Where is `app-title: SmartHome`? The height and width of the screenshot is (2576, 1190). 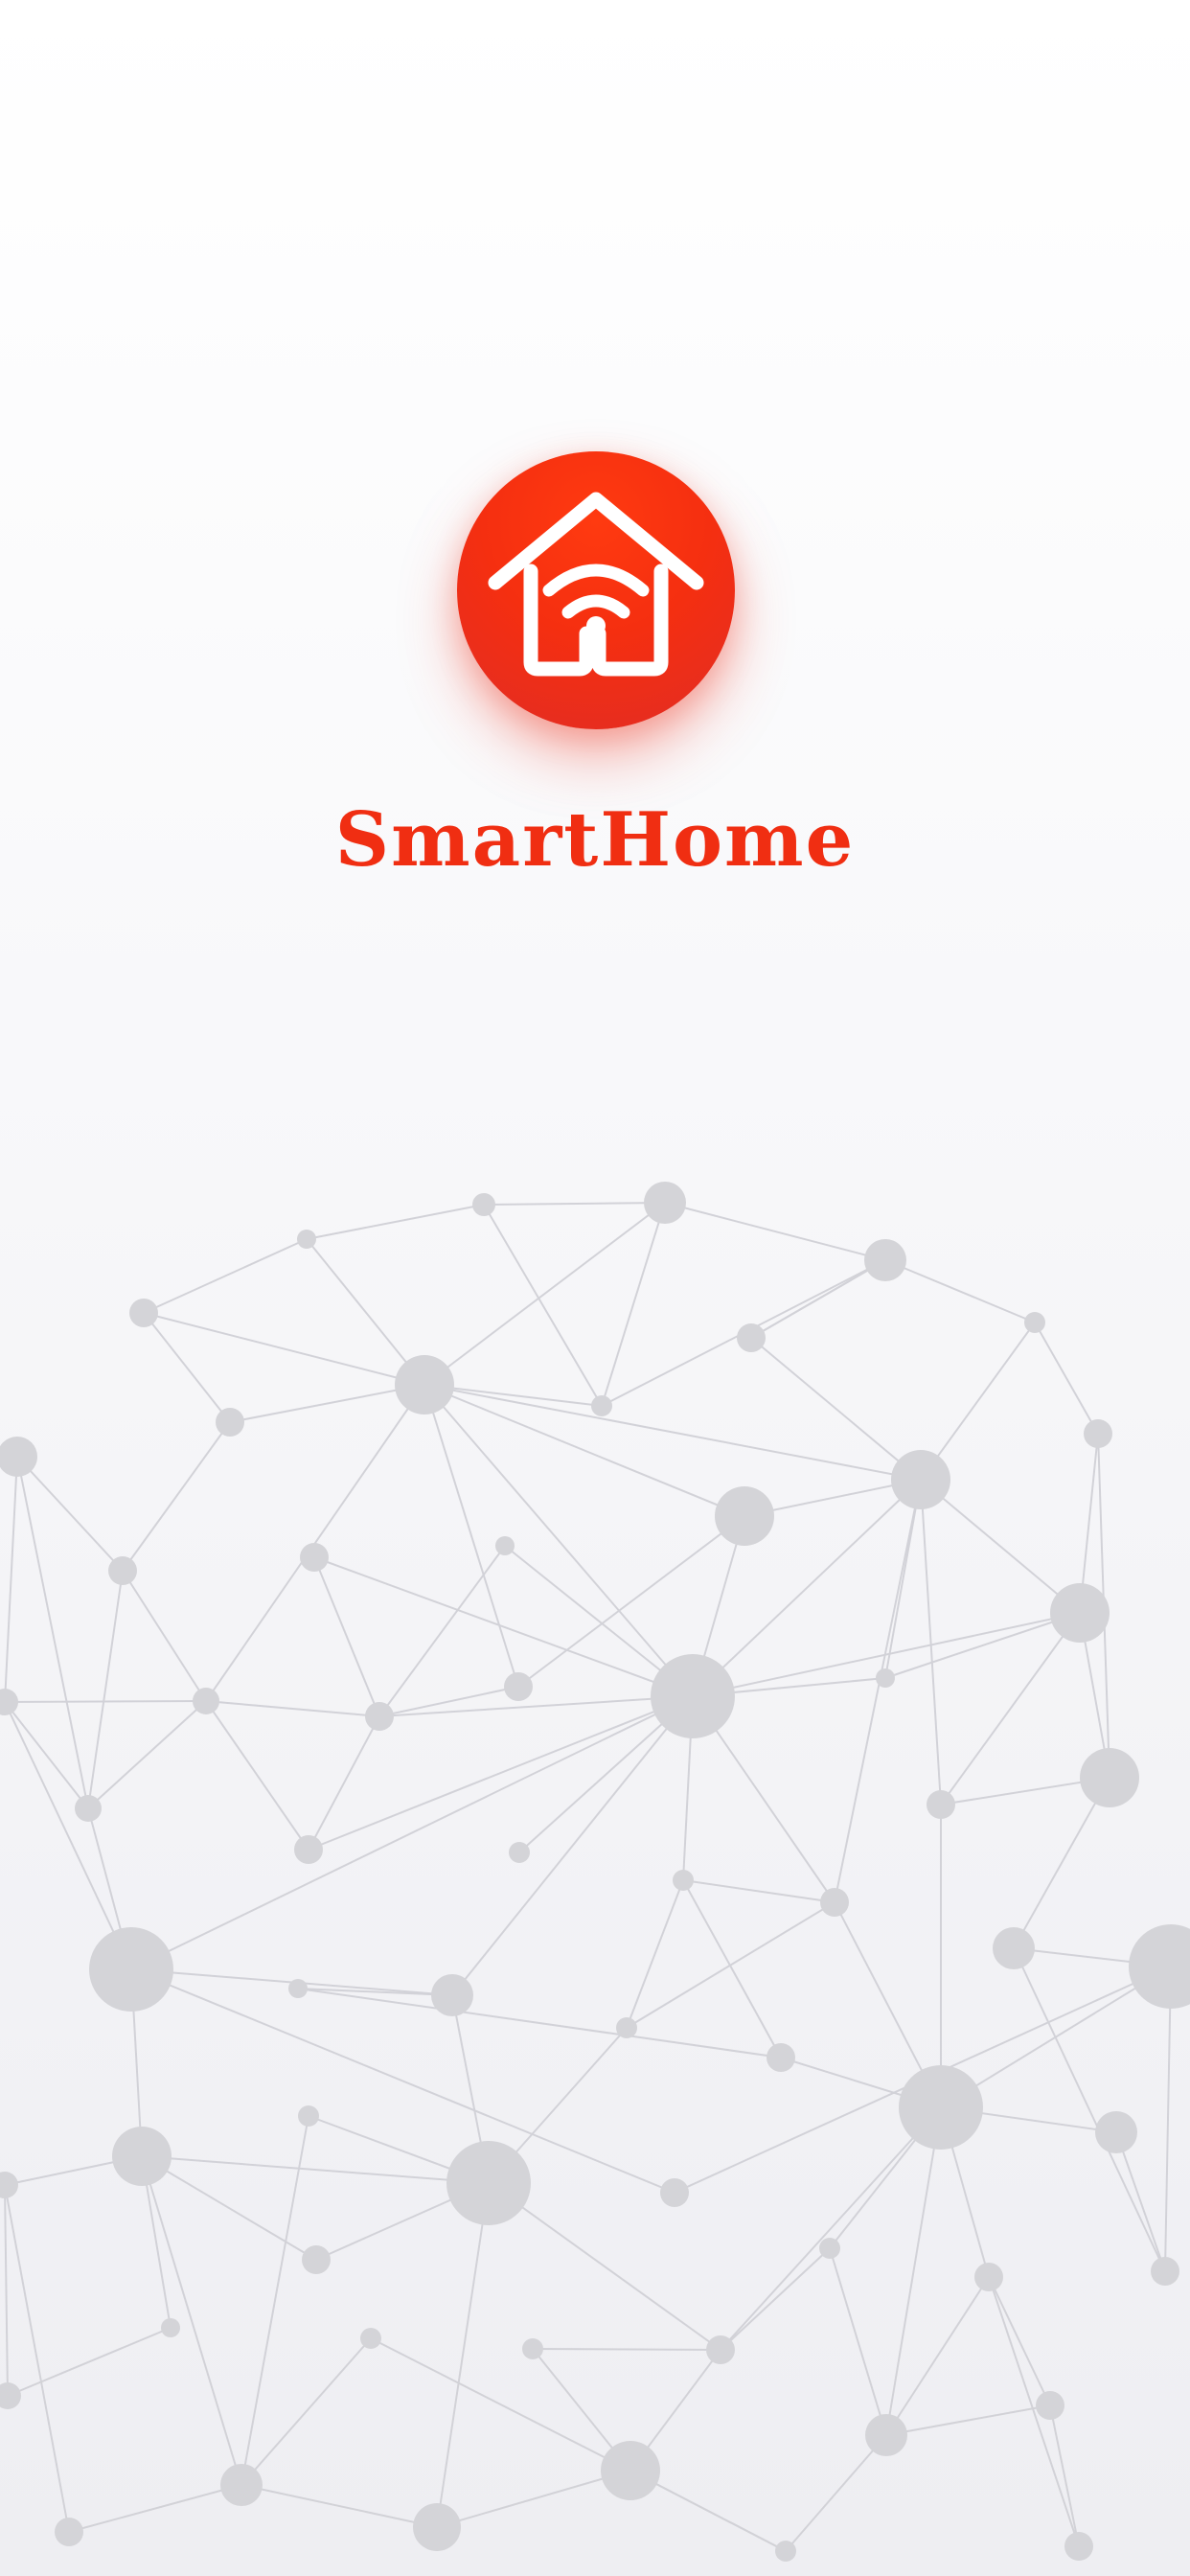
app-title: SmartHome is located at coordinates (595, 840).